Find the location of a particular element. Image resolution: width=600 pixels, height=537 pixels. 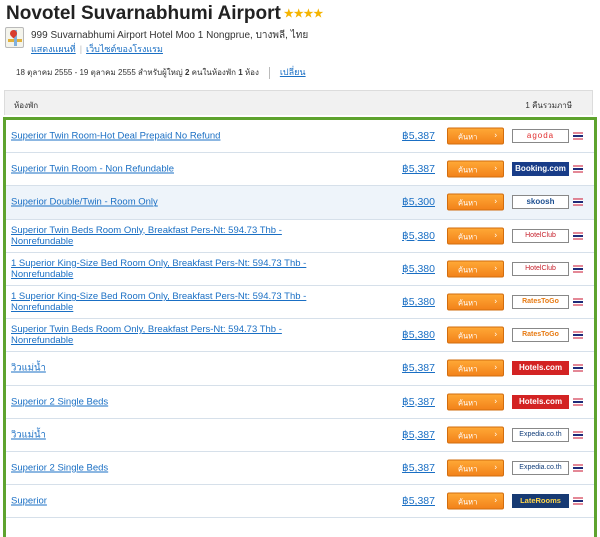

room-name-link: Superior Double/Twin - Room Only is located at coordinates (161, 202).